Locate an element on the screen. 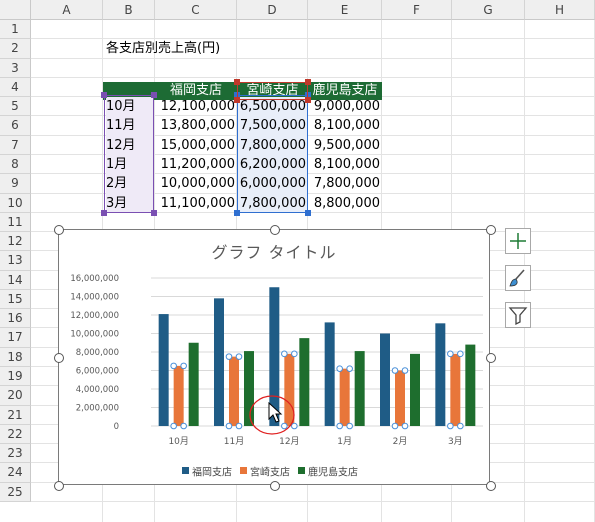  row-header: 6 is located at coordinates (15, 126).